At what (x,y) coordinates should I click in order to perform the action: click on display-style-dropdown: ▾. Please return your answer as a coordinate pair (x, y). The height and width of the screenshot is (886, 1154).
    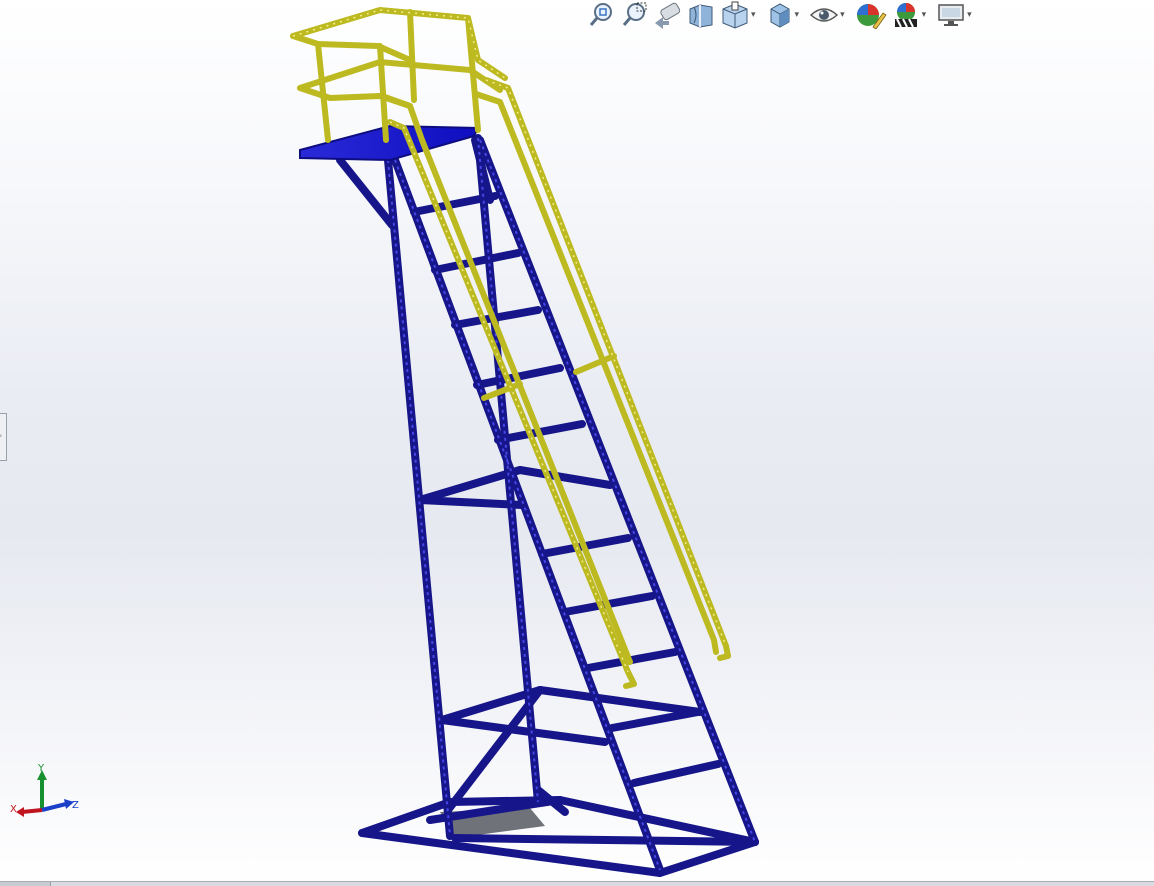
    Looking at the image, I should click on (797, 15).